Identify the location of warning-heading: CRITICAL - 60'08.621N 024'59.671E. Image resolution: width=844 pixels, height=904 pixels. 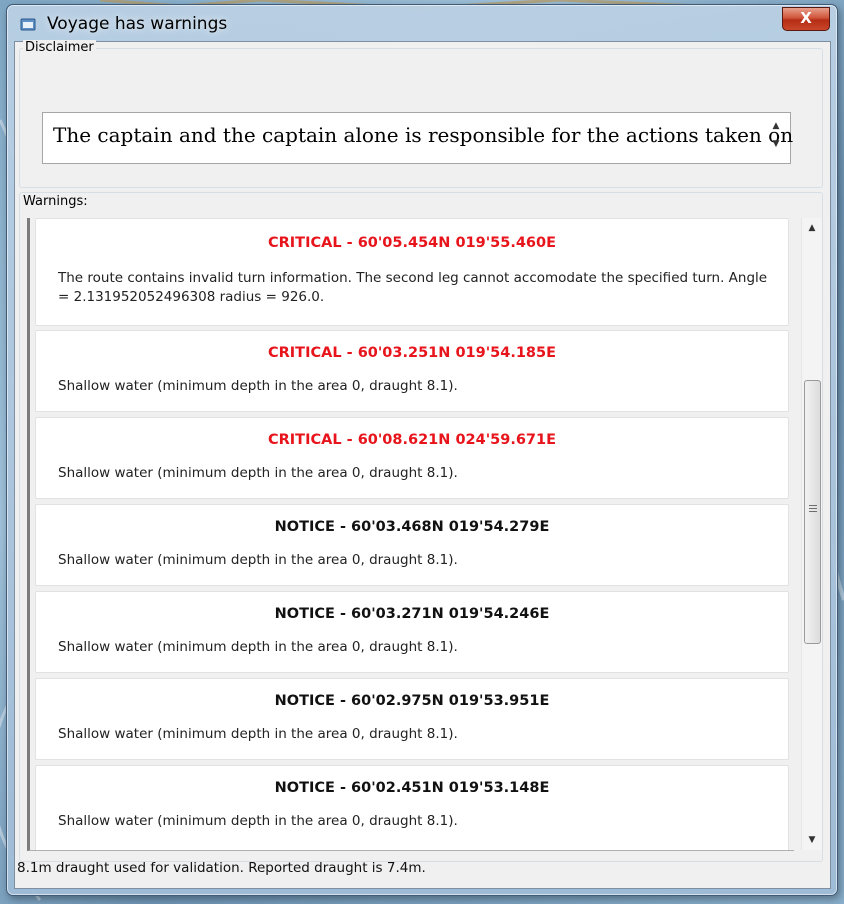
(412, 440).